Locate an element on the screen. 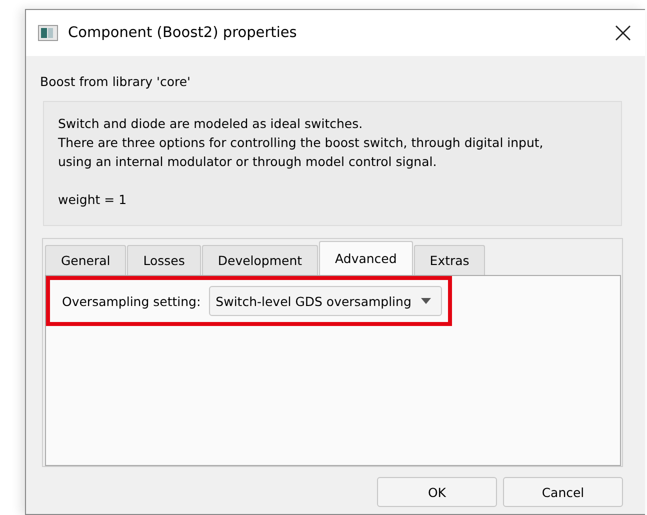 This screenshot has width=647, height=515. tab: Extras is located at coordinates (450, 260).